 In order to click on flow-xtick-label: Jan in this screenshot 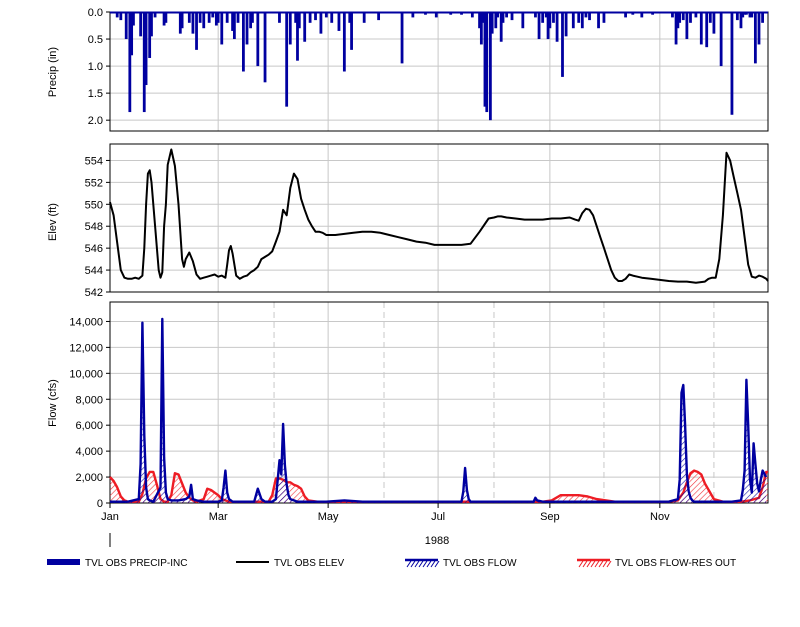, I will do `click(110, 517)`.